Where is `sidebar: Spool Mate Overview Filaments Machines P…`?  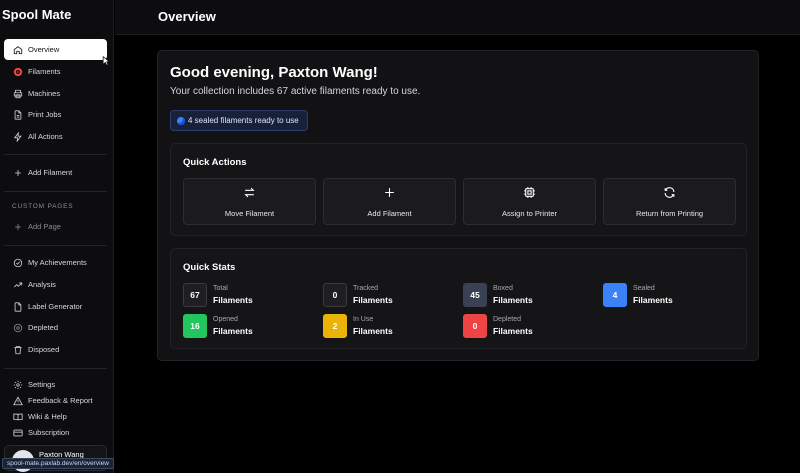 sidebar: Spool Mate Overview Filaments Machines P… is located at coordinates (57, 236).